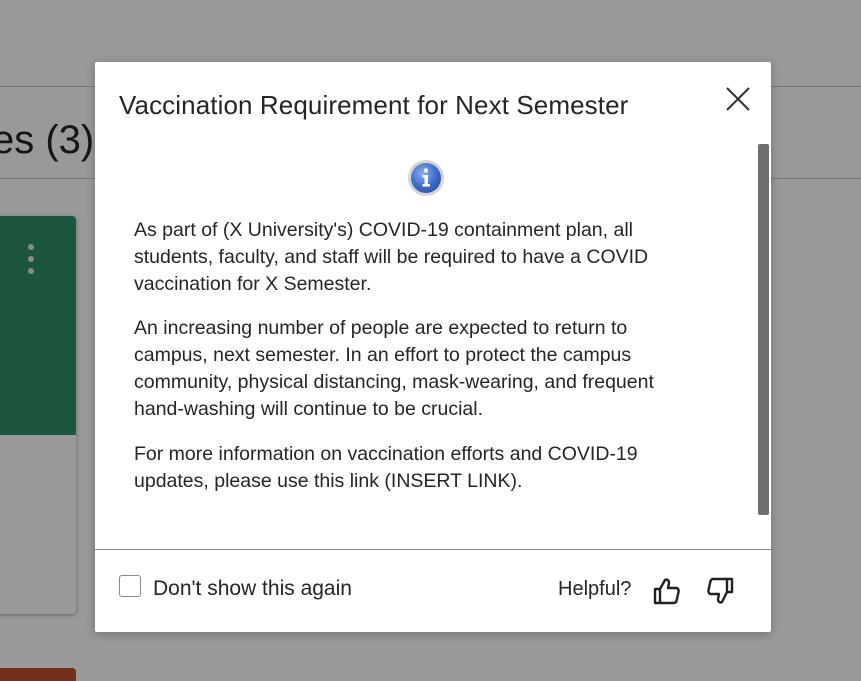 Image resolution: width=861 pixels, height=681 pixels. I want to click on scrollbar-thumb, so click(763, 329).